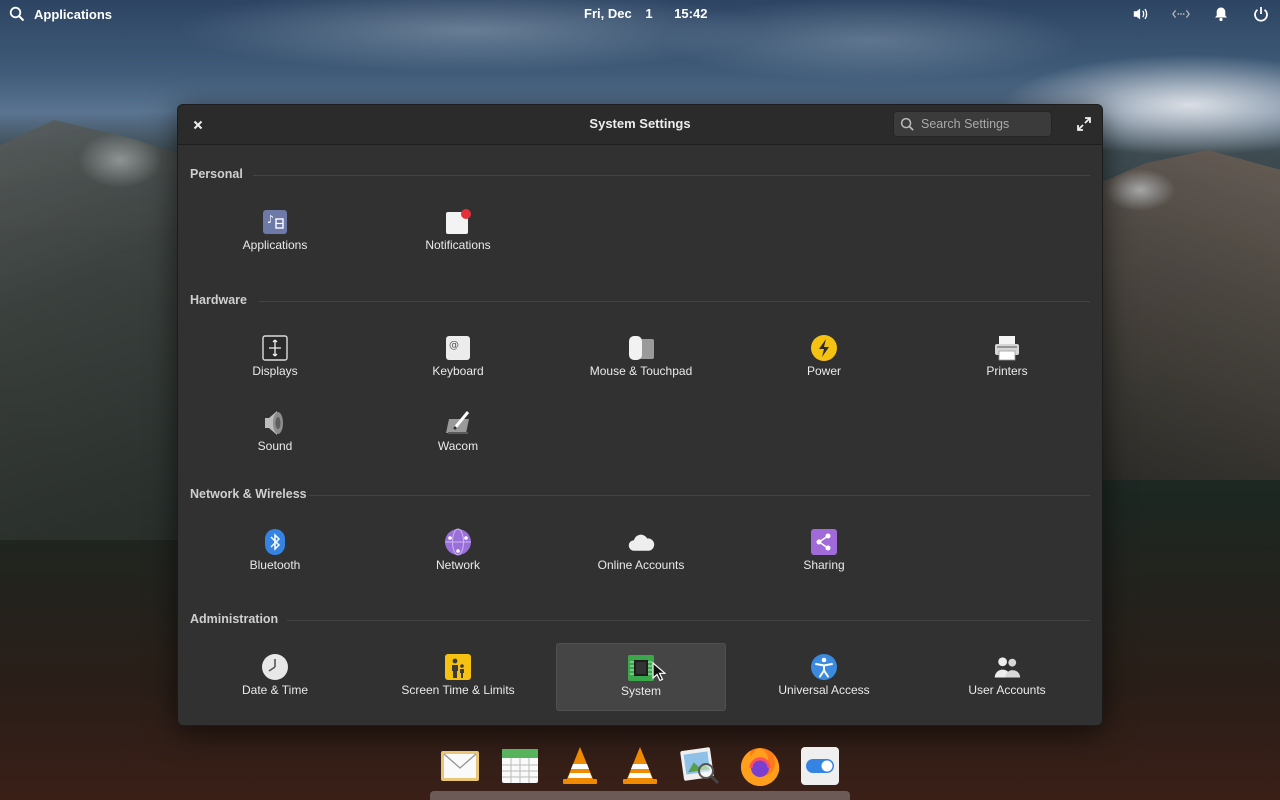  What do you see at coordinates (691, 13) in the screenshot?
I see `clock-time: 15:42` at bounding box center [691, 13].